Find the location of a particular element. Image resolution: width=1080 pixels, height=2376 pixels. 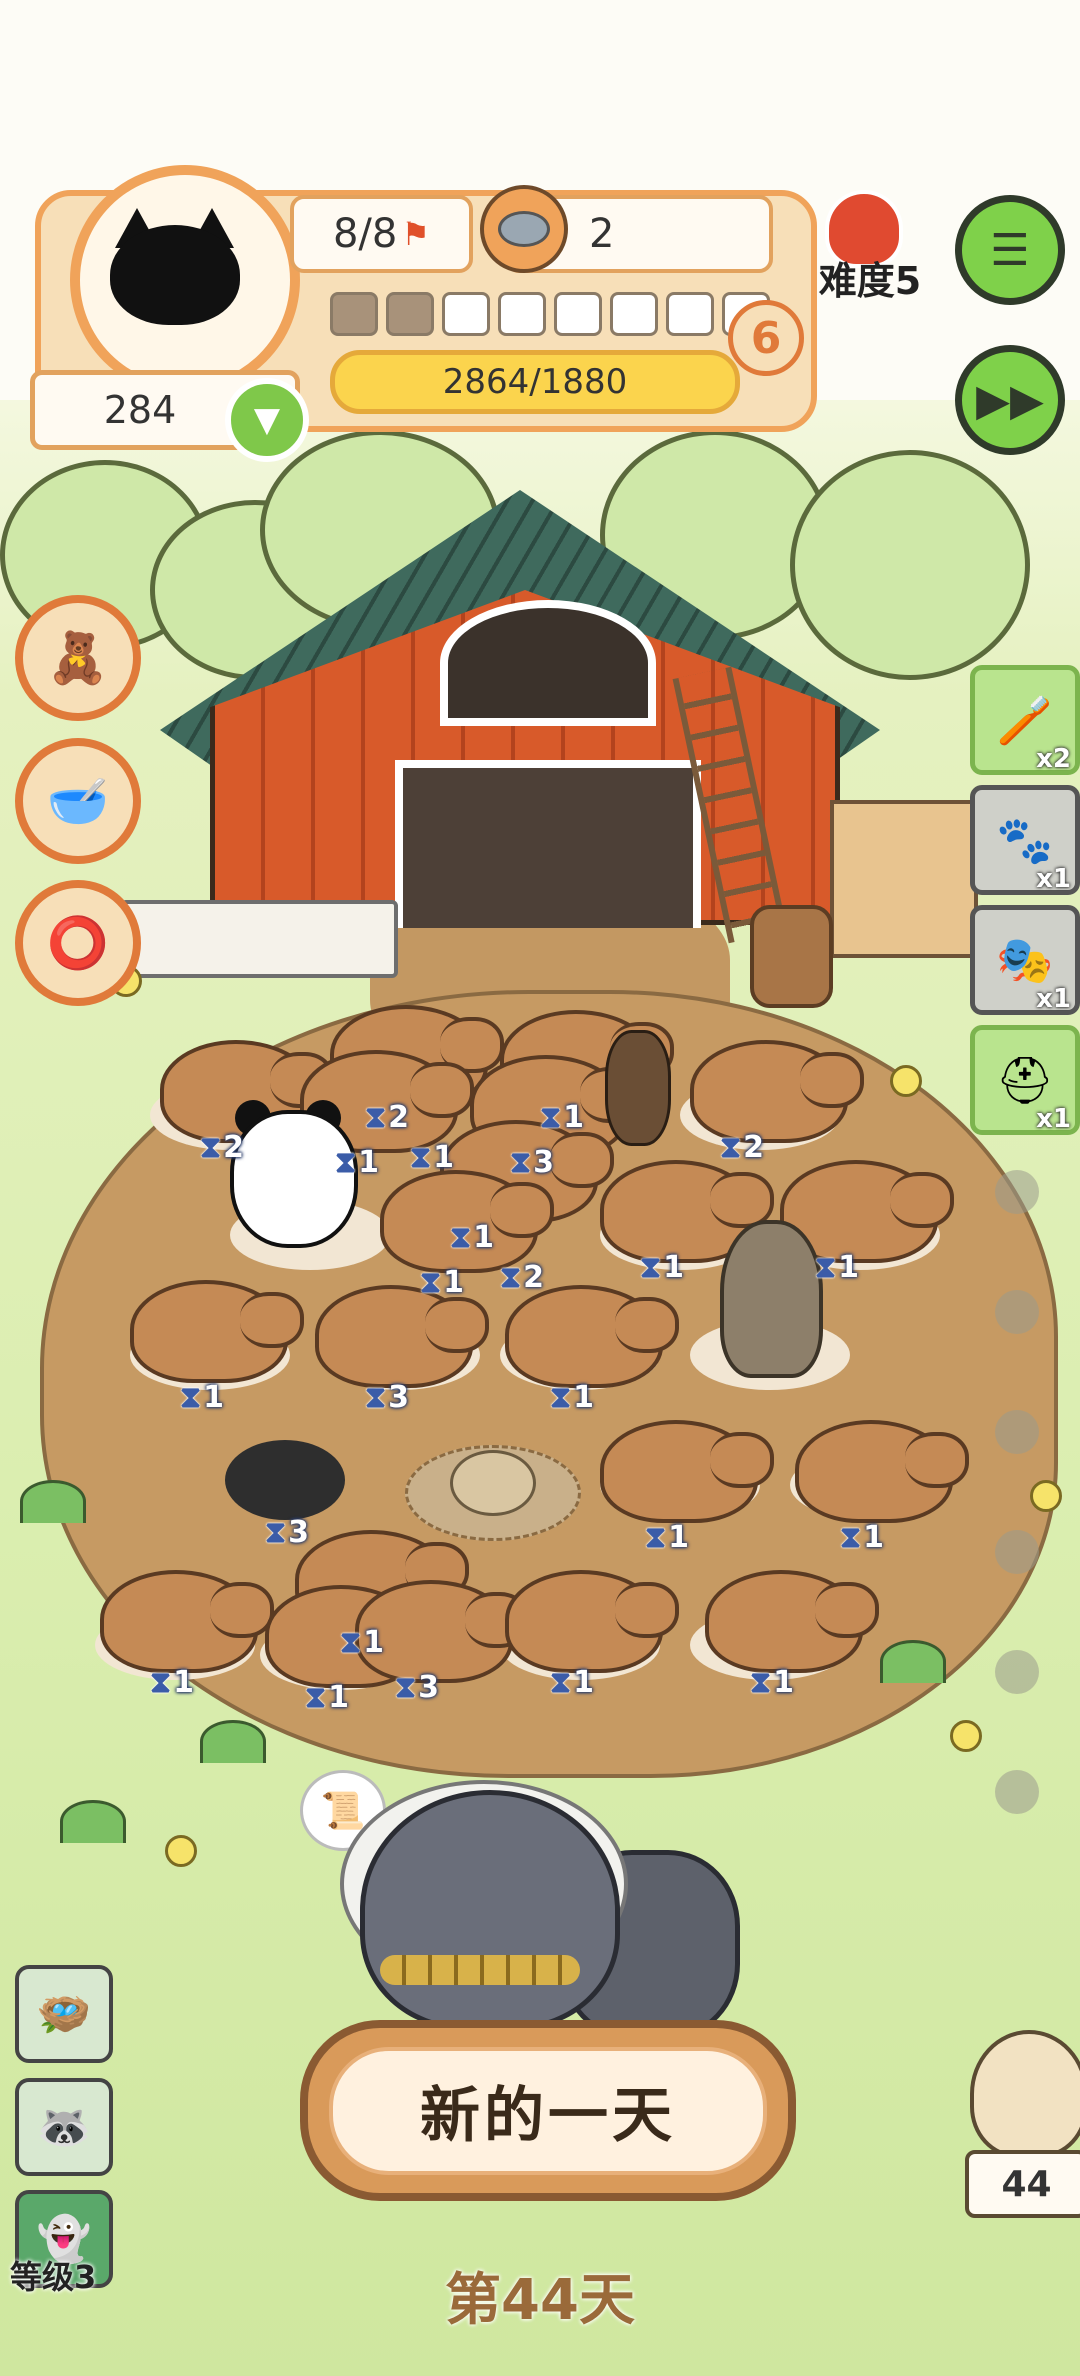

toy-tool-button: 🧸 is located at coordinates (78, 658).